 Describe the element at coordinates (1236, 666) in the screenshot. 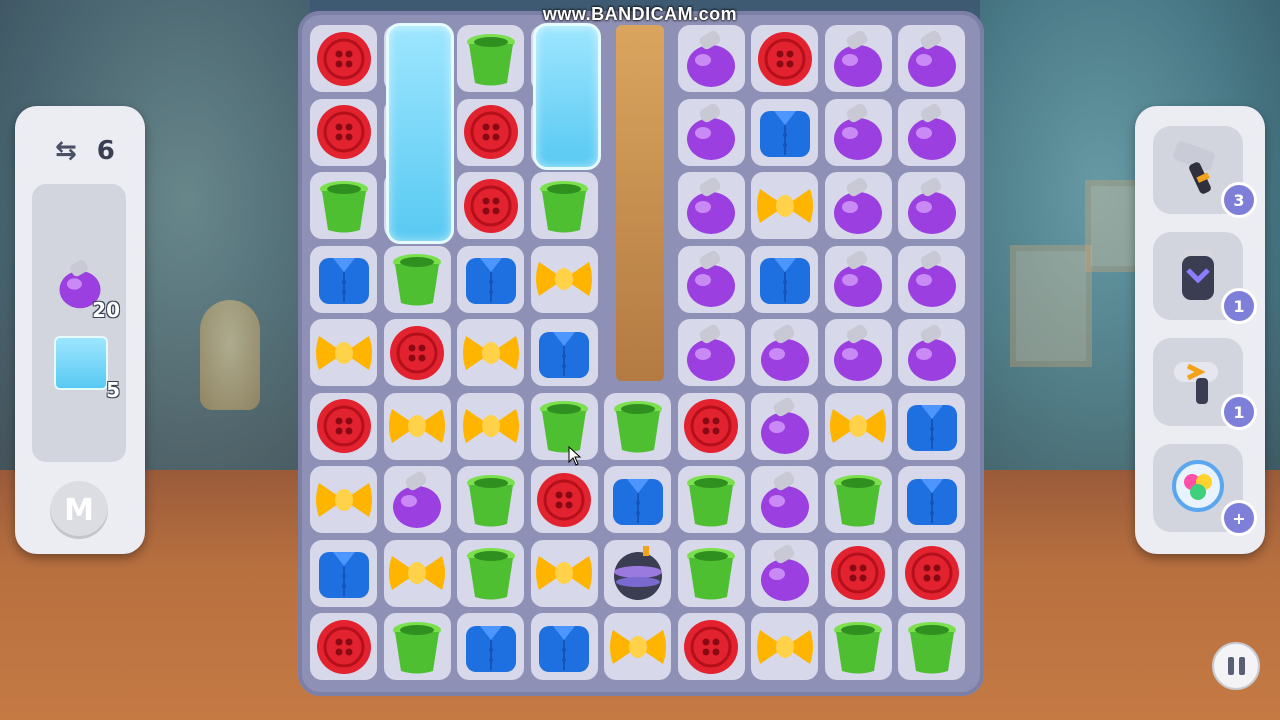

I see `pause-button` at that location.